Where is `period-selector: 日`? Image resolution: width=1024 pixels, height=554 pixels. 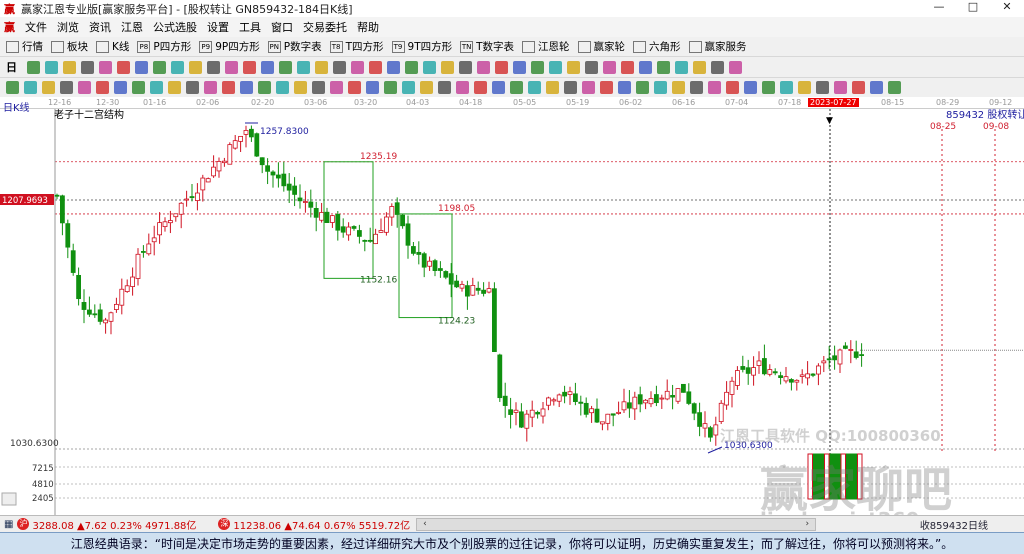 period-selector: 日 is located at coordinates (11, 67).